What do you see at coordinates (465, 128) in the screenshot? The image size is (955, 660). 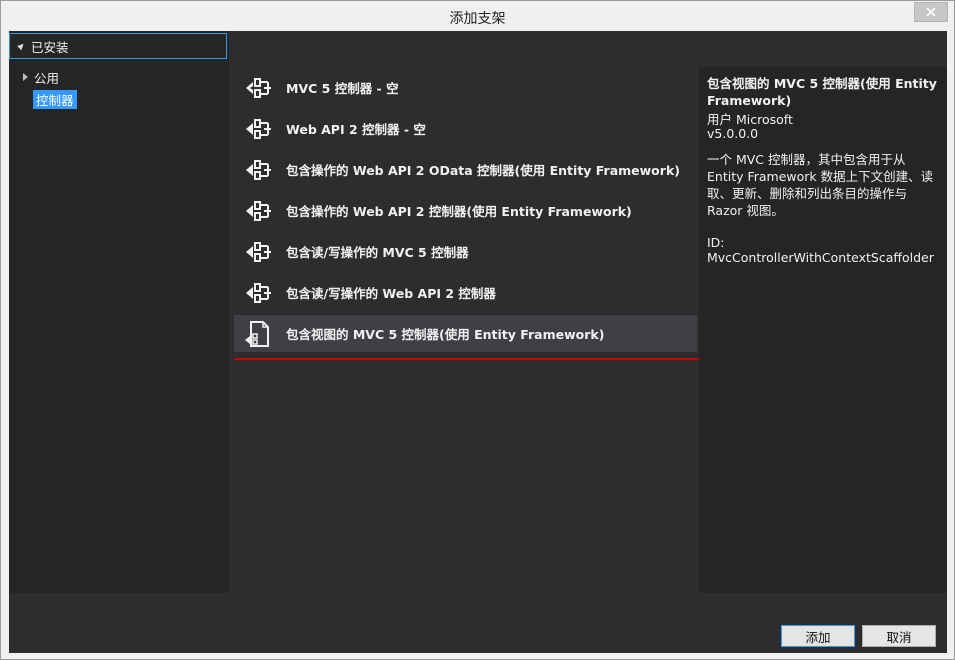 I see `list-item: Web API 2 控制器 - 空` at bounding box center [465, 128].